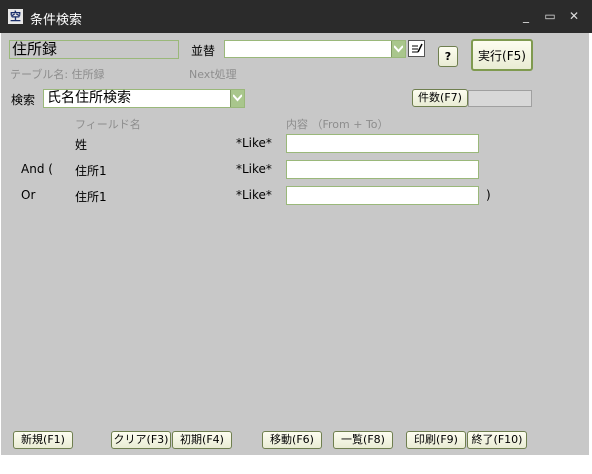 The width and height of the screenshot is (592, 474). What do you see at coordinates (28, 195) in the screenshot?
I see `row3-conjunction: Or` at bounding box center [28, 195].